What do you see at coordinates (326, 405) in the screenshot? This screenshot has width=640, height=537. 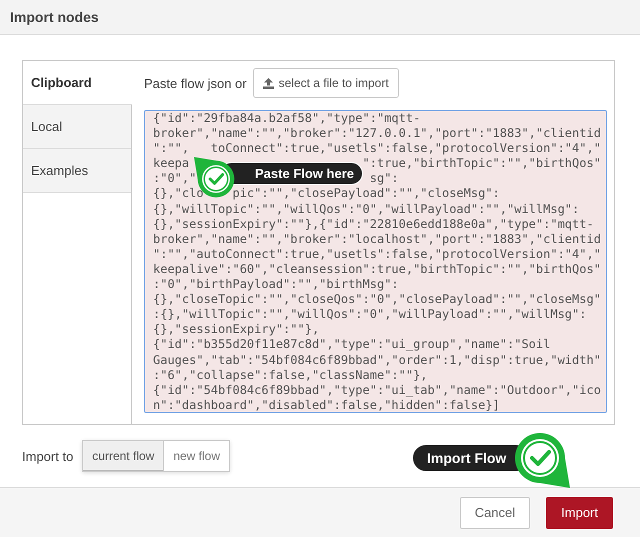 I see `json-text: n":"dashboard","disabled":false,"hidden":false}]` at bounding box center [326, 405].